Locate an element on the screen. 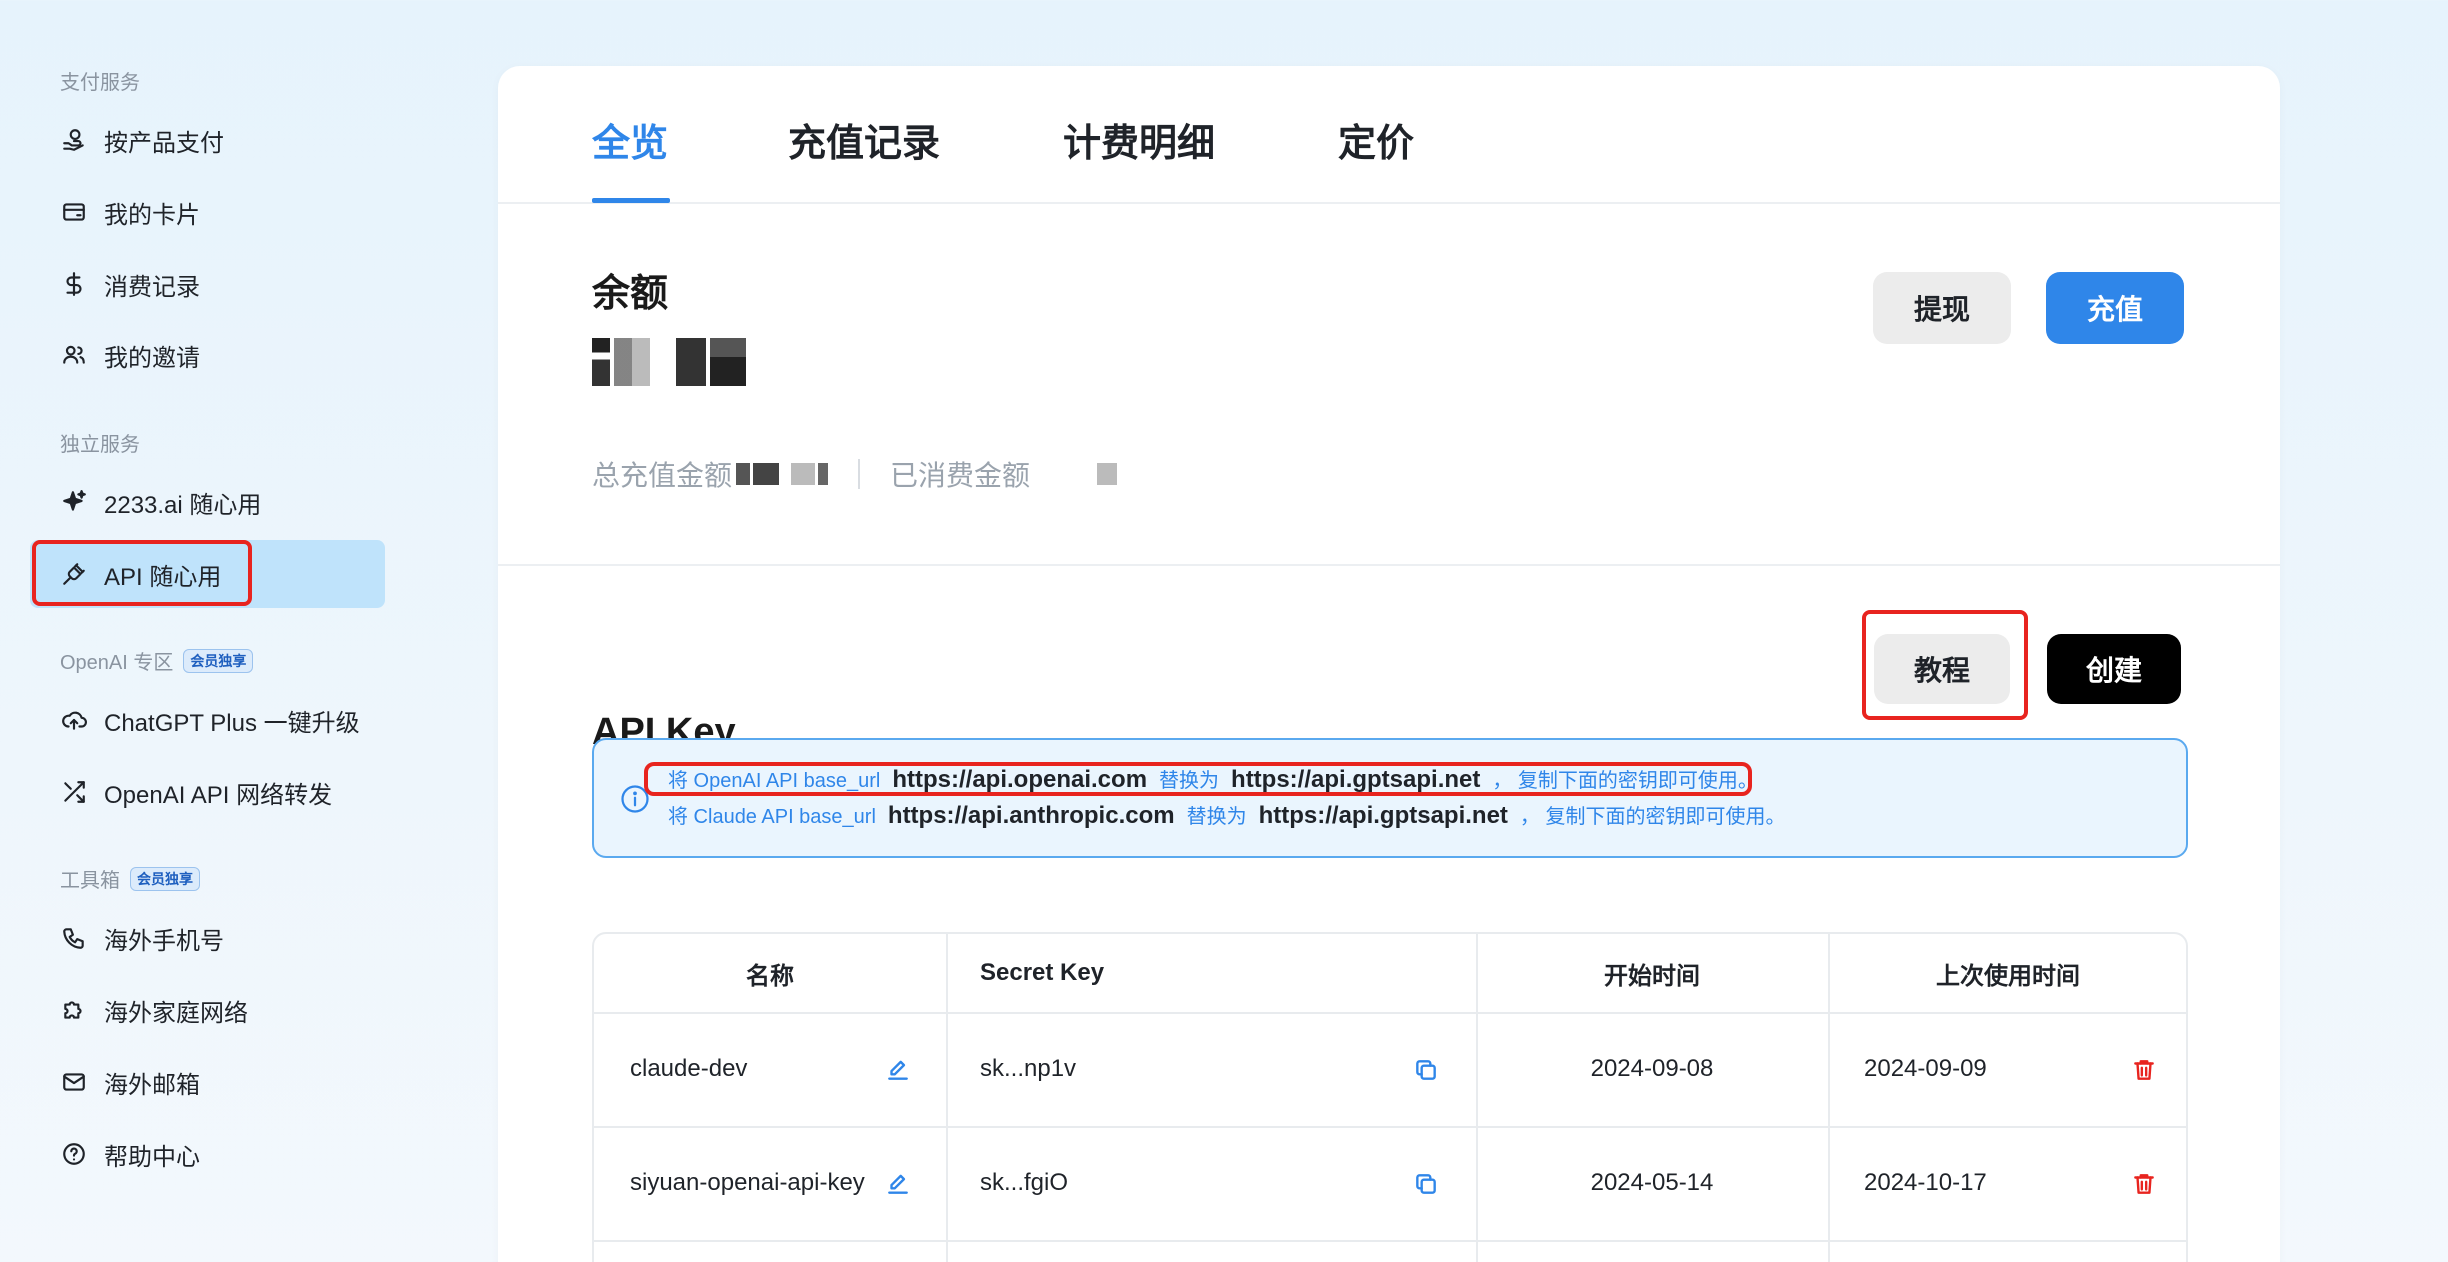 The width and height of the screenshot is (2448, 1262). tab-overview: 全览 is located at coordinates (630, 139).